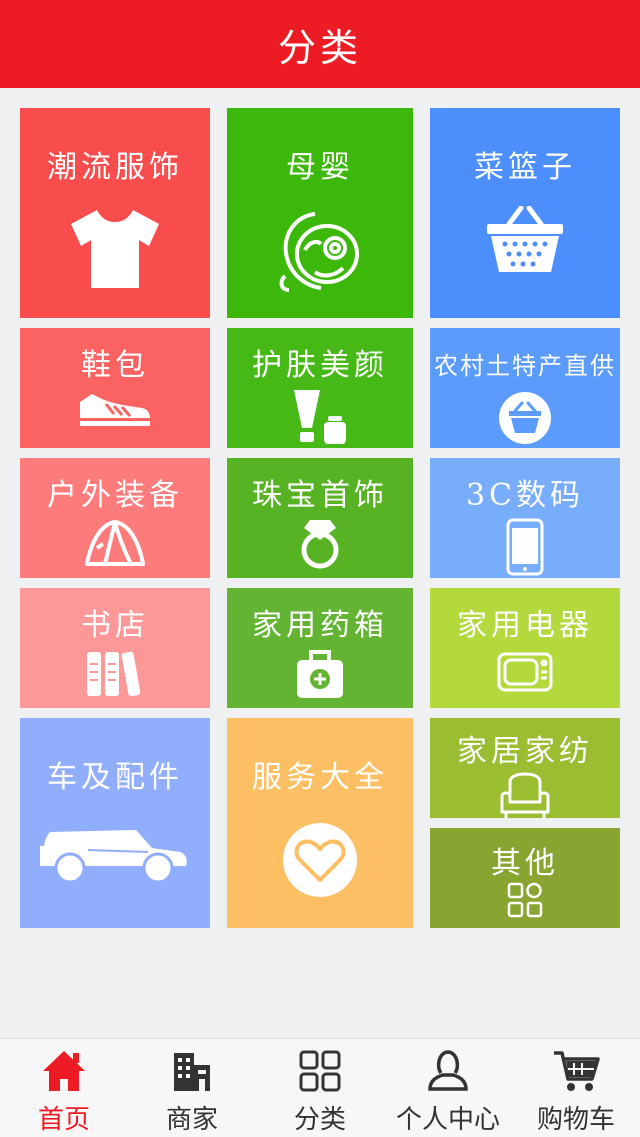 The width and height of the screenshot is (640, 1137). I want to click on tab-cart: 购物车, so click(576, 1088).